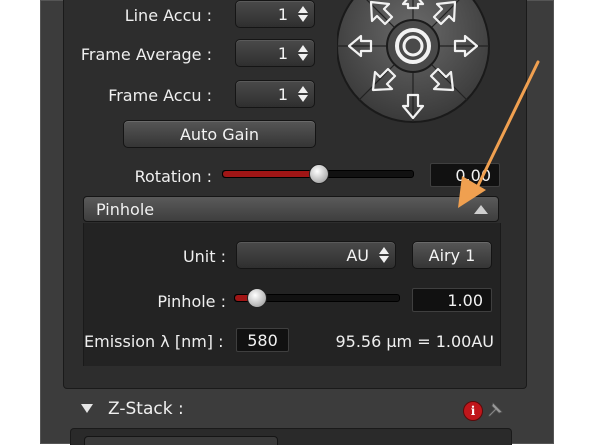 The width and height of the screenshot is (592, 445). I want to click on airy-1-button: Airy 1, so click(452, 255).